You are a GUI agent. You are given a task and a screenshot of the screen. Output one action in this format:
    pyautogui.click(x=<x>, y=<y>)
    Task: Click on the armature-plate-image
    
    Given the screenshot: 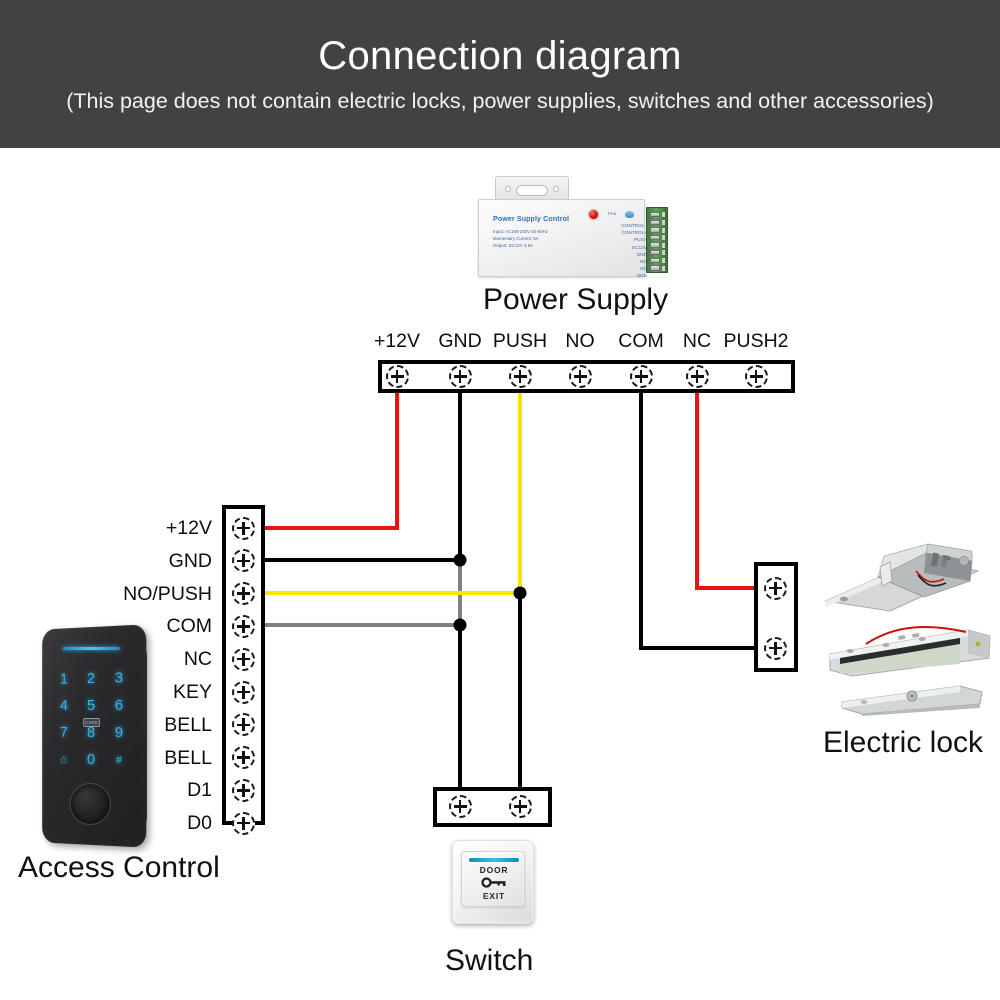 What is the action you would take?
    pyautogui.click(x=912, y=700)
    